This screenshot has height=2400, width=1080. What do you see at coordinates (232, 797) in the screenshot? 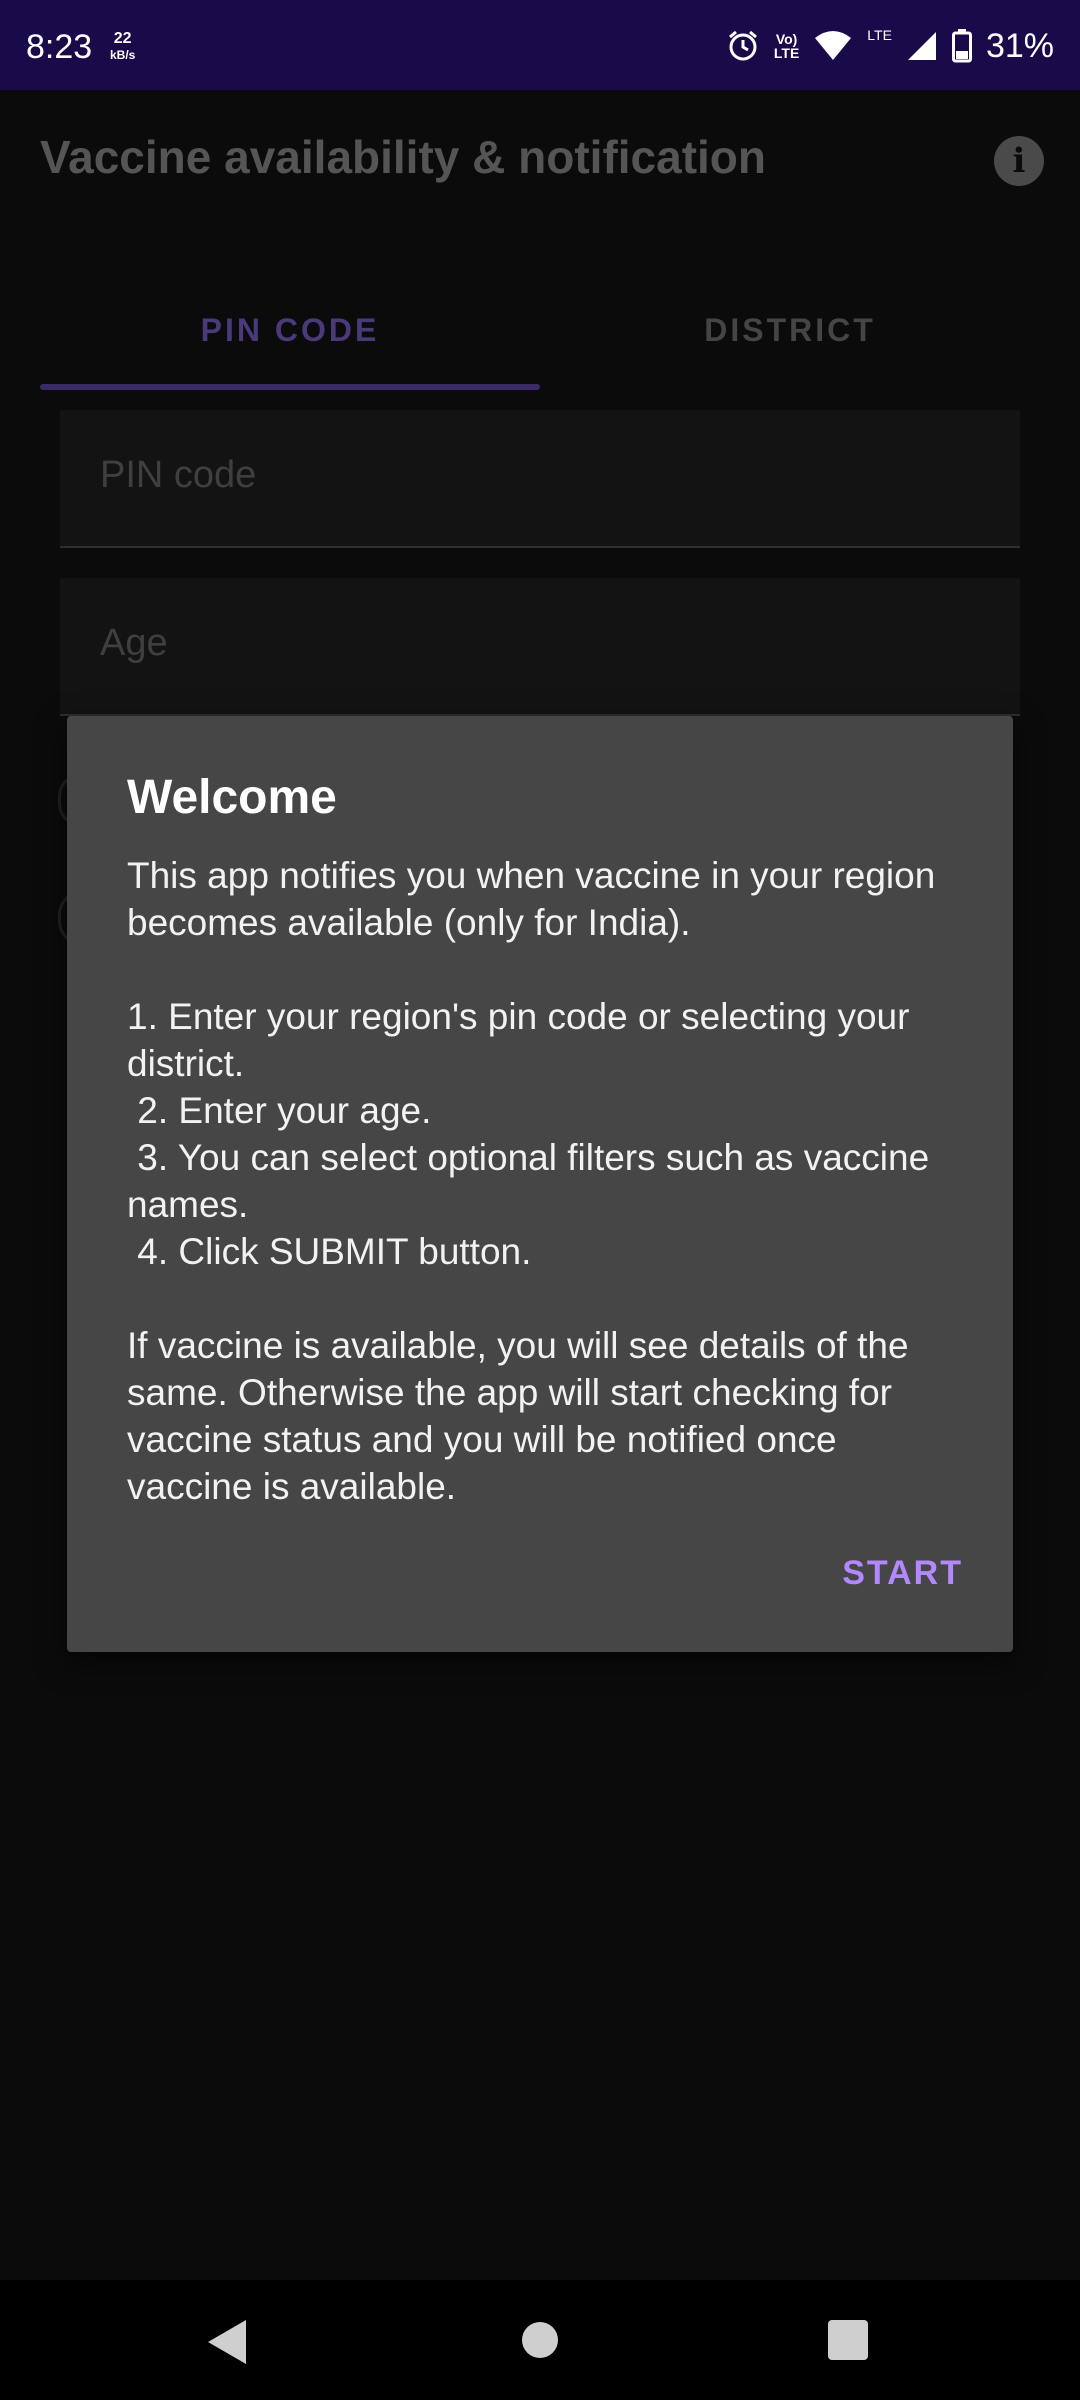
I see `dialog-title: Welcome` at bounding box center [232, 797].